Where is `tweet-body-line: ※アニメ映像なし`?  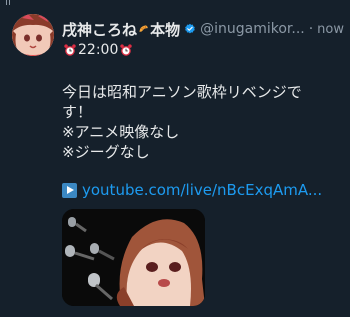
tweet-body-line: ※アニメ映像なし is located at coordinates (121, 132).